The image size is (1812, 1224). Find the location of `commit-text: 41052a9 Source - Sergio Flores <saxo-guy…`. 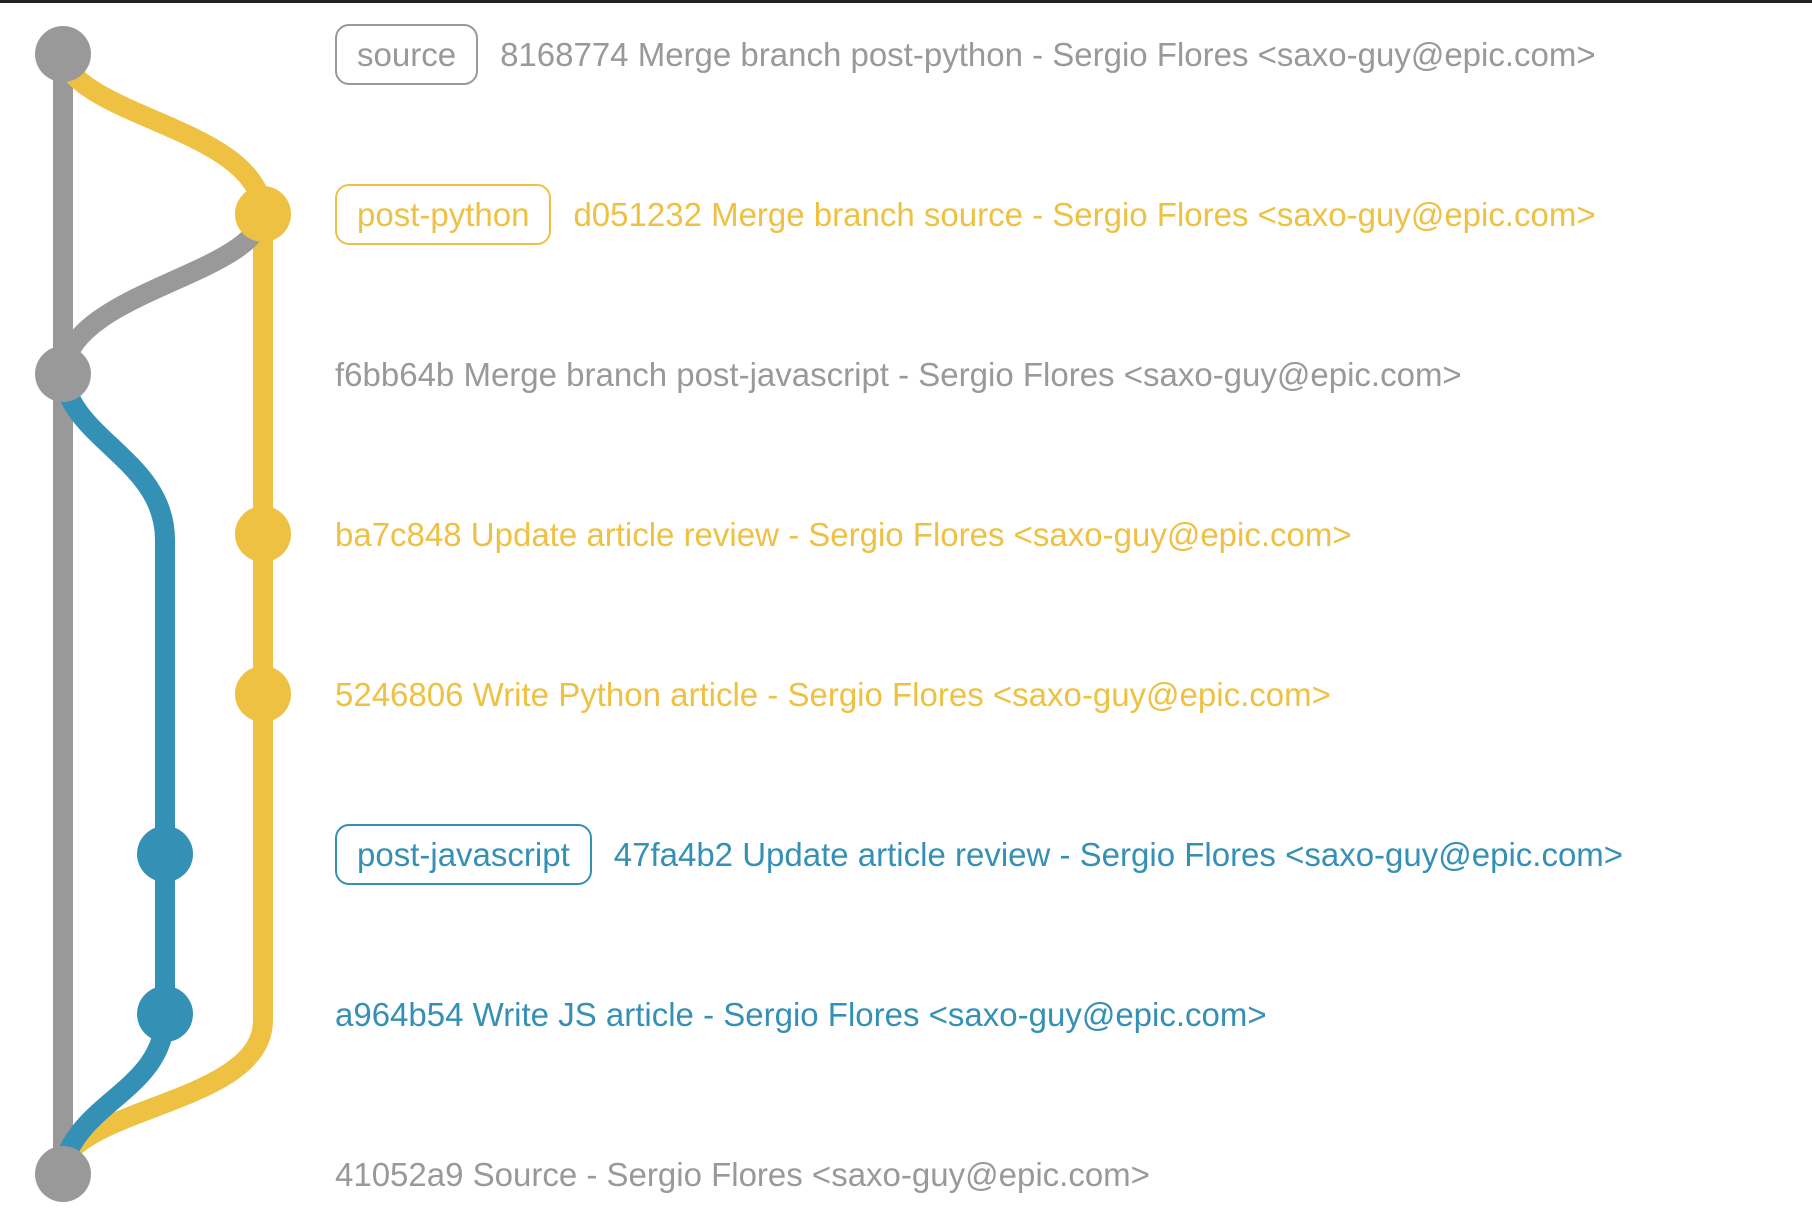

commit-text: 41052a9 Source - Sergio Flores <saxo-guy… is located at coordinates (742, 1174).